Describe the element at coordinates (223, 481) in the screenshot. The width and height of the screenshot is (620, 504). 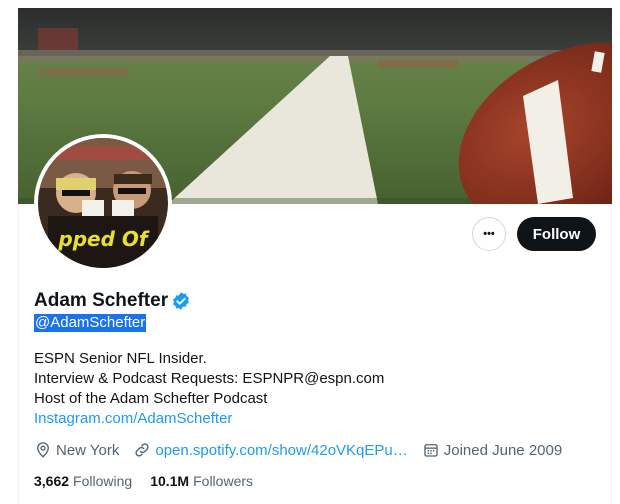
I see `followers-label: Followers` at that location.